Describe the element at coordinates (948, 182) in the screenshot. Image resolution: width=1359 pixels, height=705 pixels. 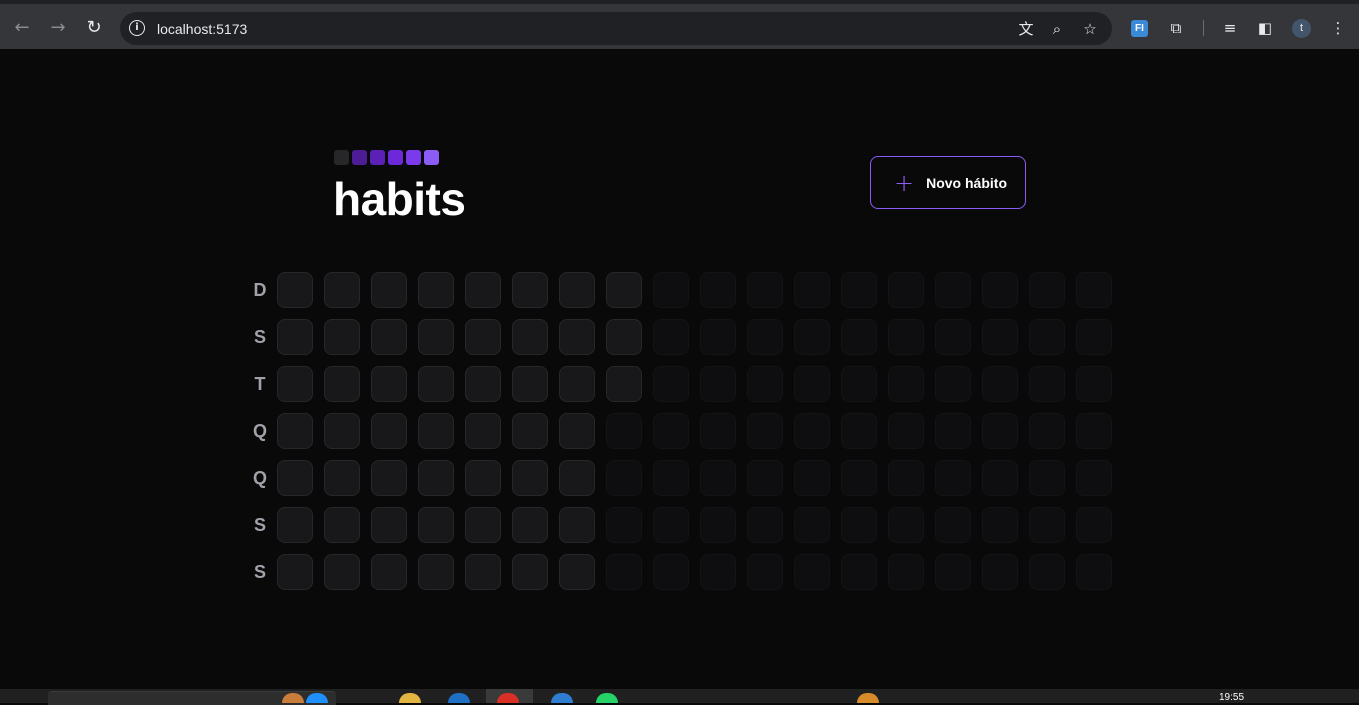
I see `new-habit-button: + Novo hábito` at that location.